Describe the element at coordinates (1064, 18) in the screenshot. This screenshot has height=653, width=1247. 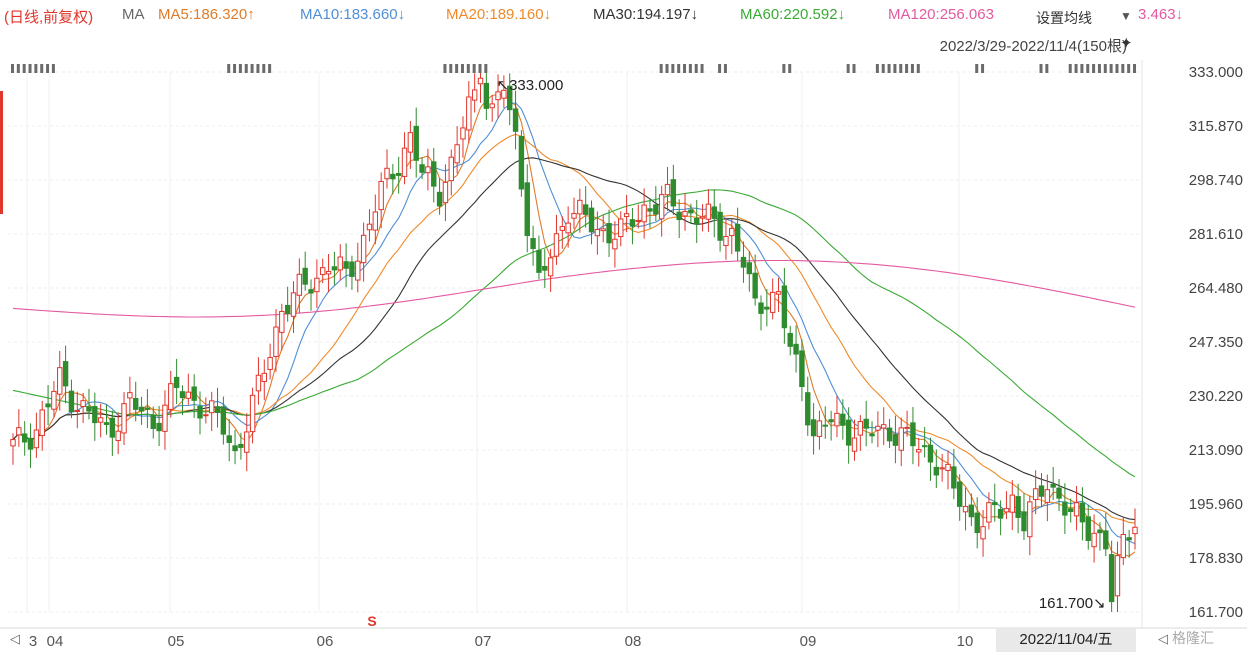
I see `ma-settings-button: 设置均线` at that location.